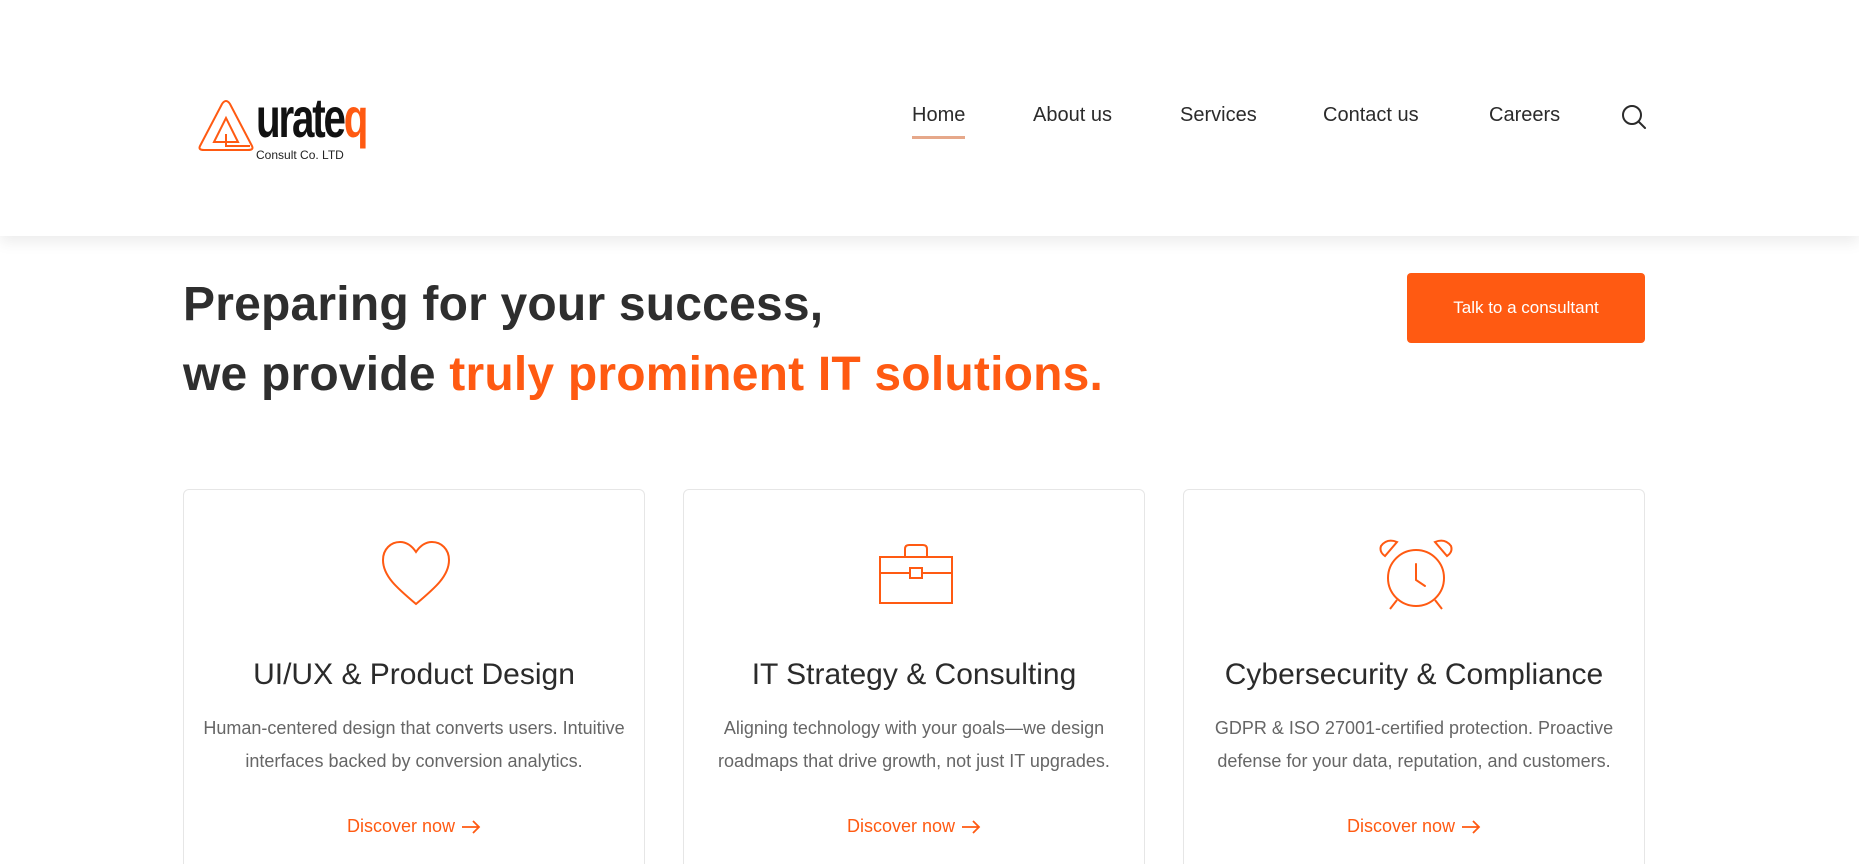 The width and height of the screenshot is (1859, 864). What do you see at coordinates (416, 573) in the screenshot?
I see `heart-icon` at bounding box center [416, 573].